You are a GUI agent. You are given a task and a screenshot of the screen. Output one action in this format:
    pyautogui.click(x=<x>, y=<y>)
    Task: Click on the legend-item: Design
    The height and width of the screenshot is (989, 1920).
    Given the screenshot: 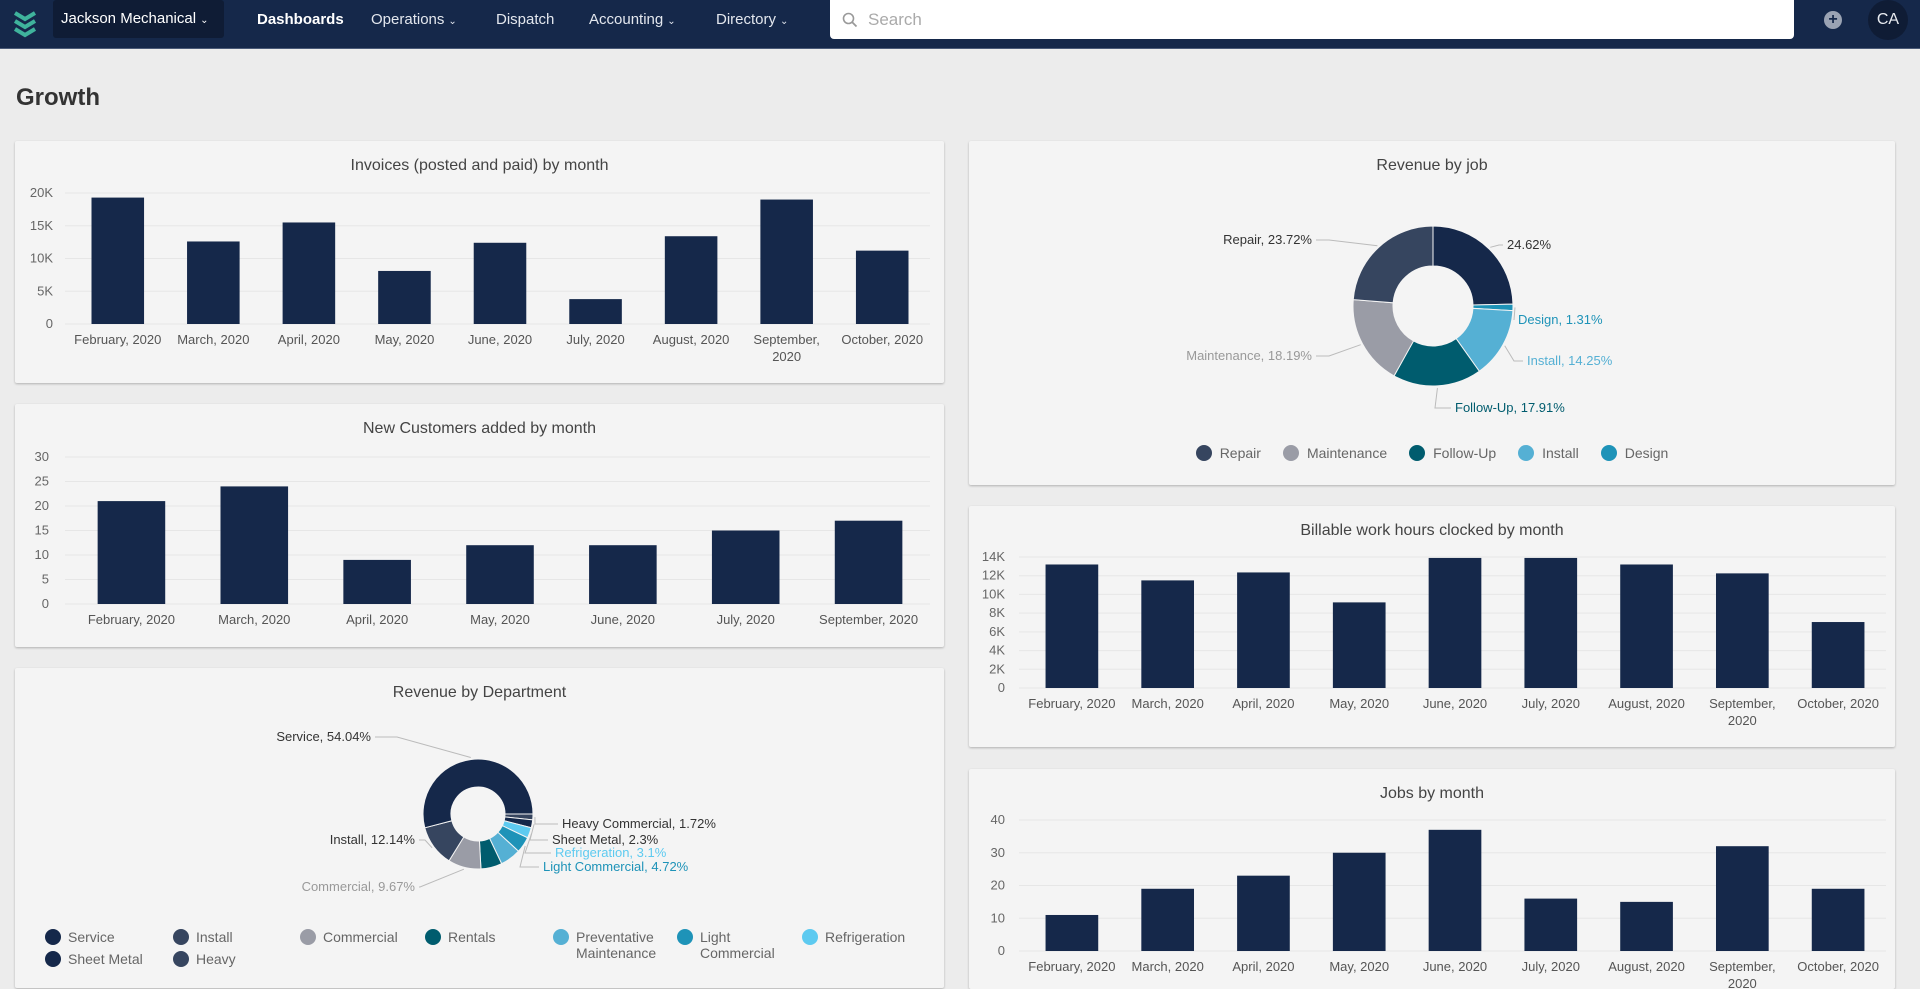 What is the action you would take?
    pyautogui.click(x=1634, y=453)
    